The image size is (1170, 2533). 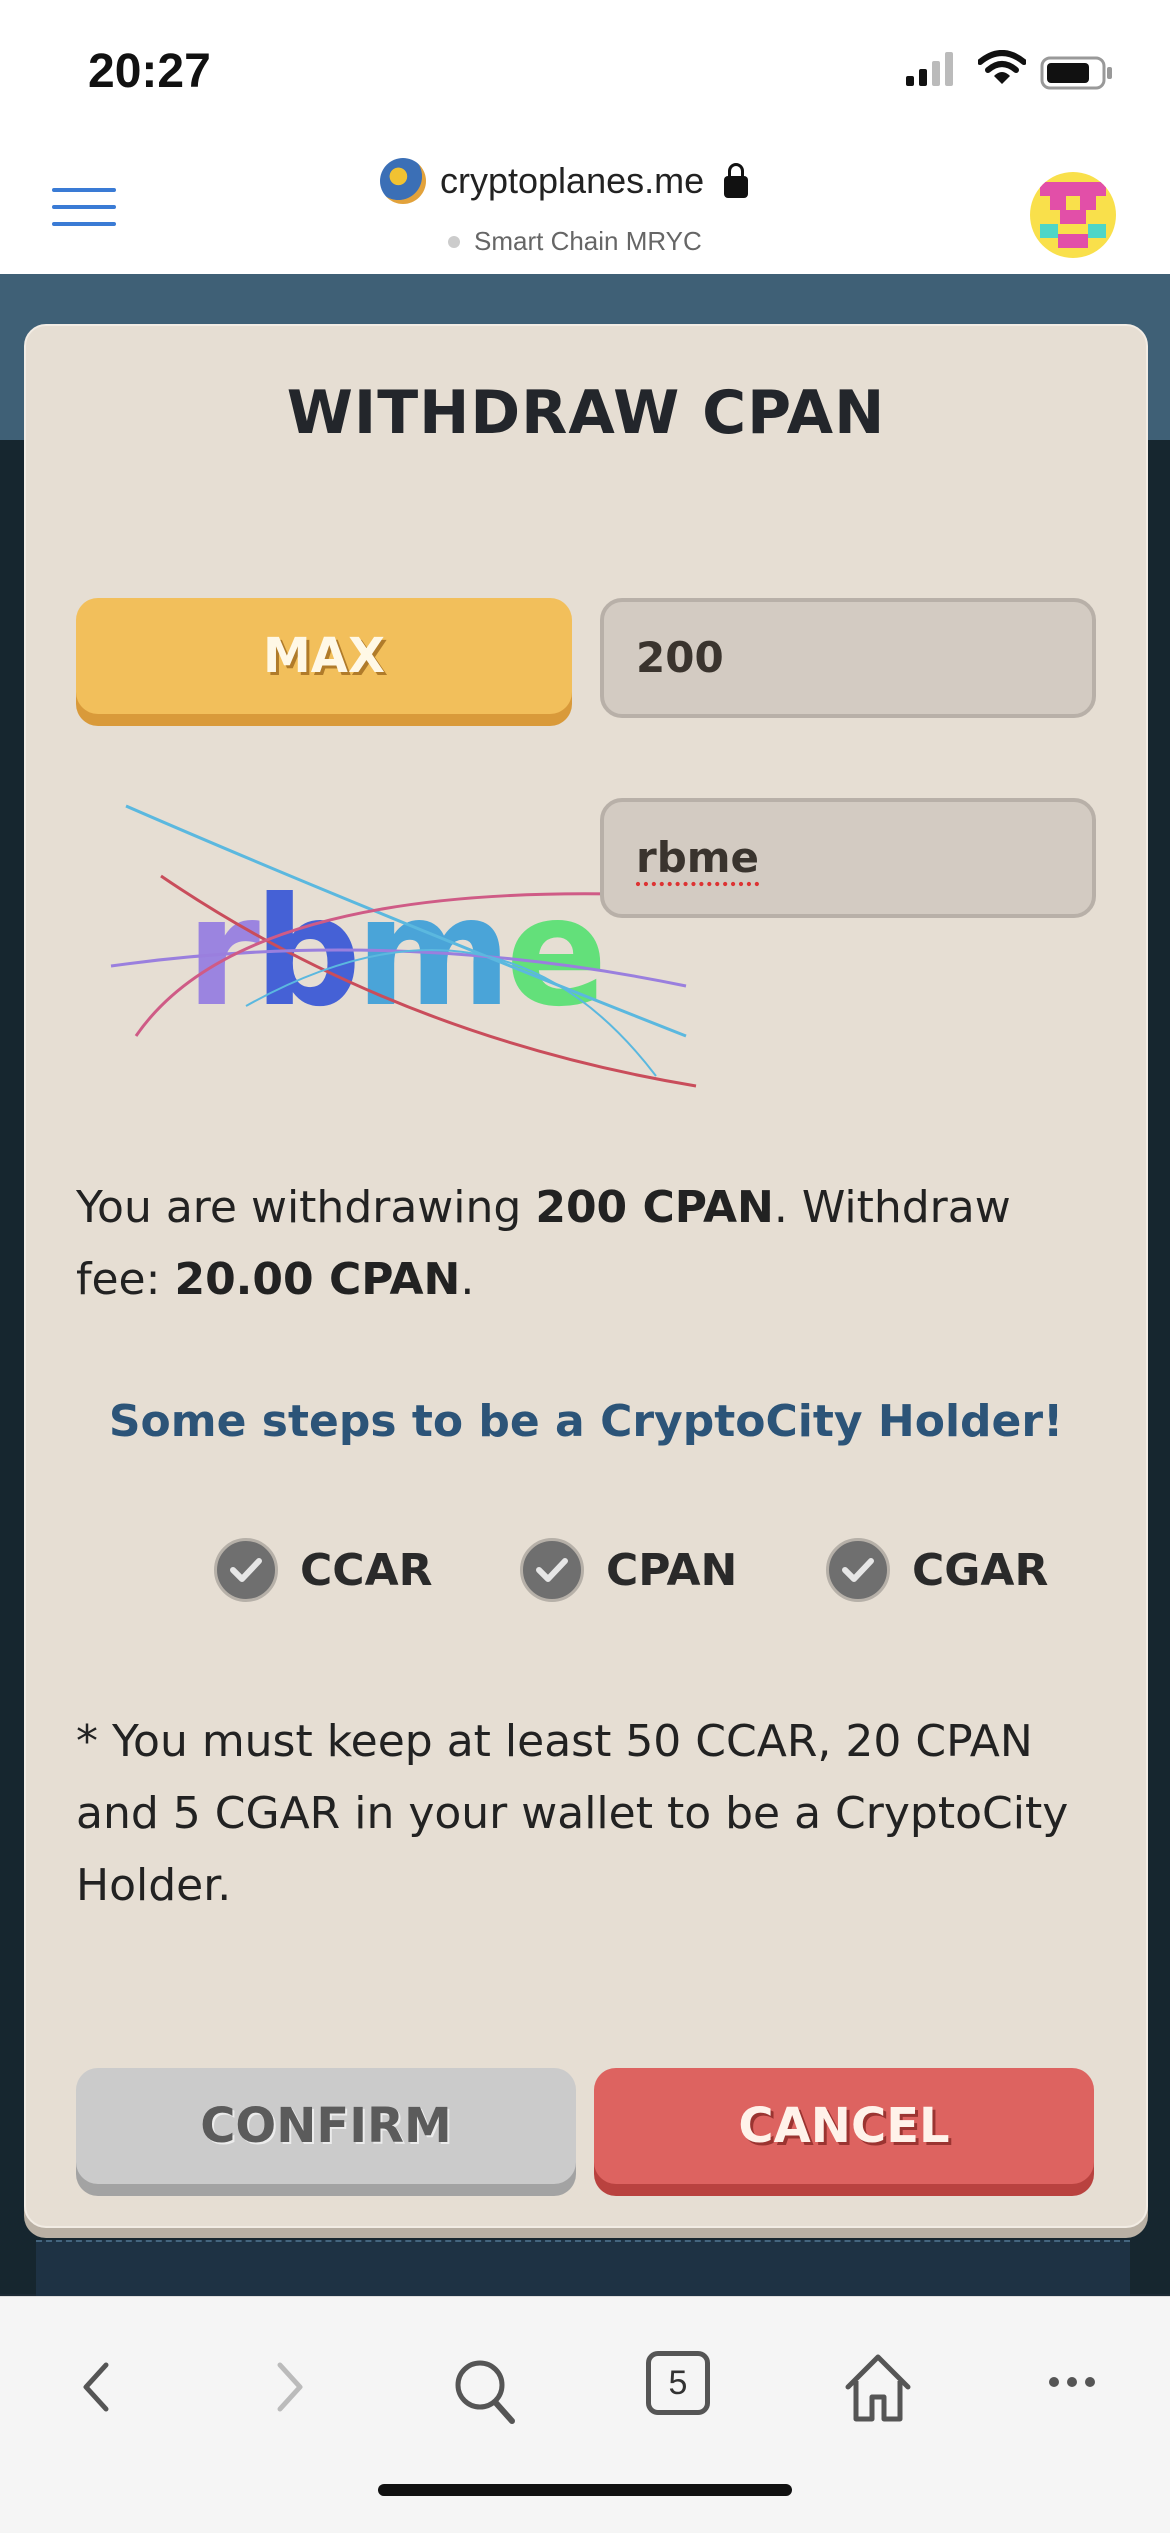 I want to click on more-icon, so click(x=1072, y=2382).